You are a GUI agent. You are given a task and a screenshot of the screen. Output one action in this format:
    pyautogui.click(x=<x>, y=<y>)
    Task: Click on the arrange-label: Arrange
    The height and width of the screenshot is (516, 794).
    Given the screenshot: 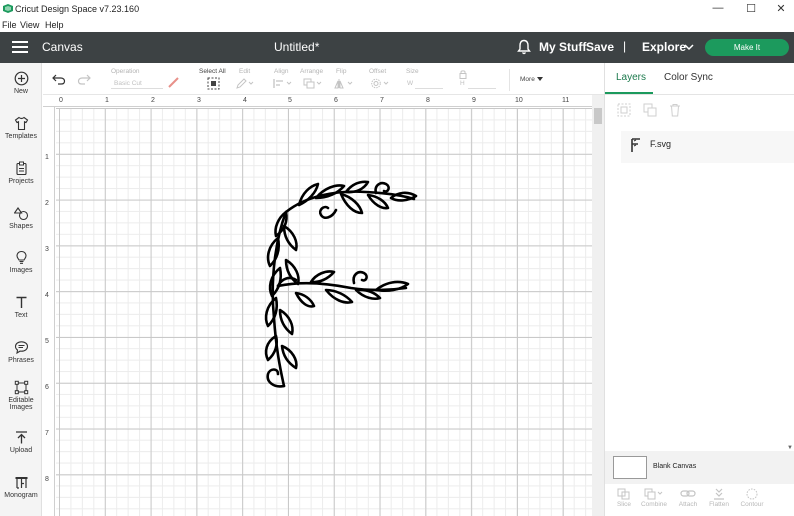 What is the action you would take?
    pyautogui.click(x=312, y=71)
    